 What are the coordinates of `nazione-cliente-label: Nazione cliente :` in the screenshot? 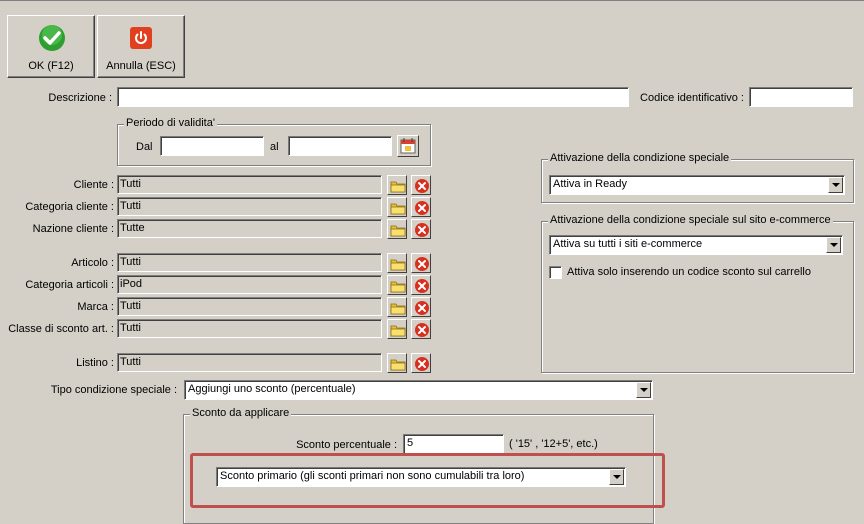 It's located at (73, 229).